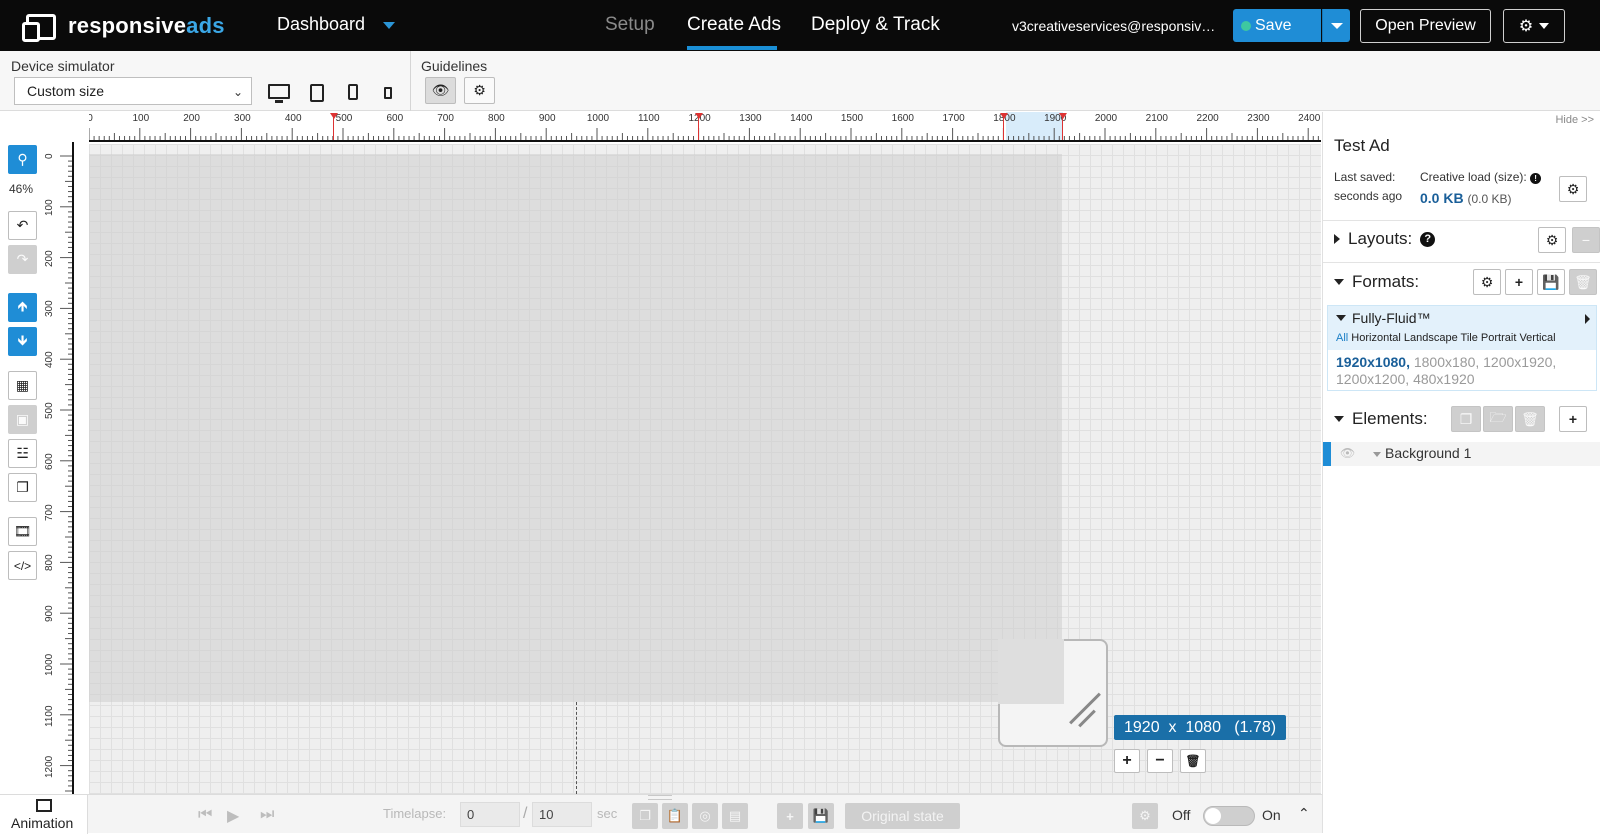 The height and width of the screenshot is (834, 1600). I want to click on eye-icon: 👁, so click(1347, 453).